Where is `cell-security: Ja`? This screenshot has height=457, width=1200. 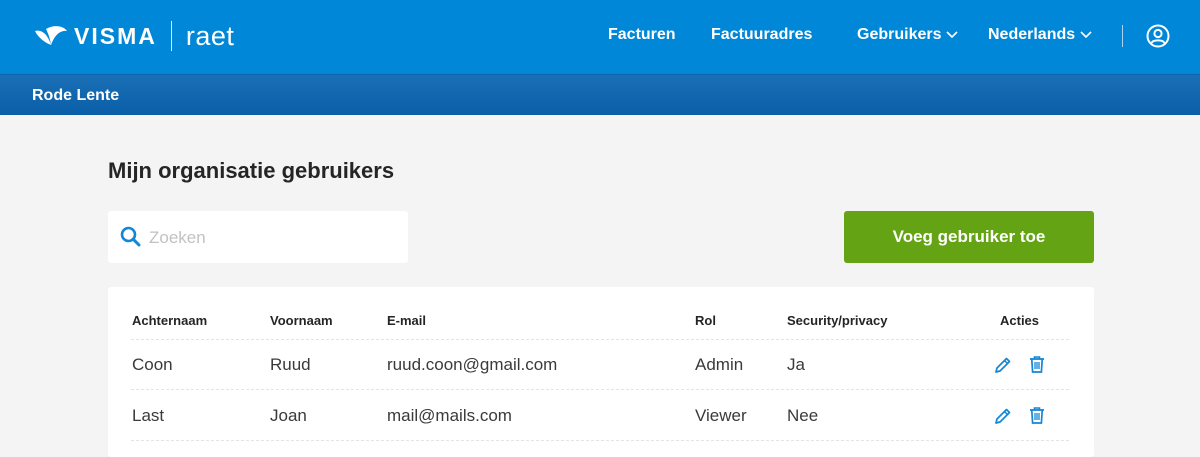
cell-security: Ja is located at coordinates (796, 364).